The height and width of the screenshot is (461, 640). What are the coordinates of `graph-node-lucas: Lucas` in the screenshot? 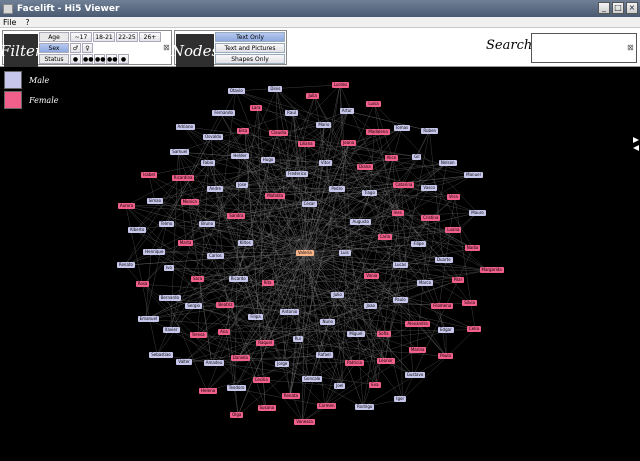 It's located at (400, 264).